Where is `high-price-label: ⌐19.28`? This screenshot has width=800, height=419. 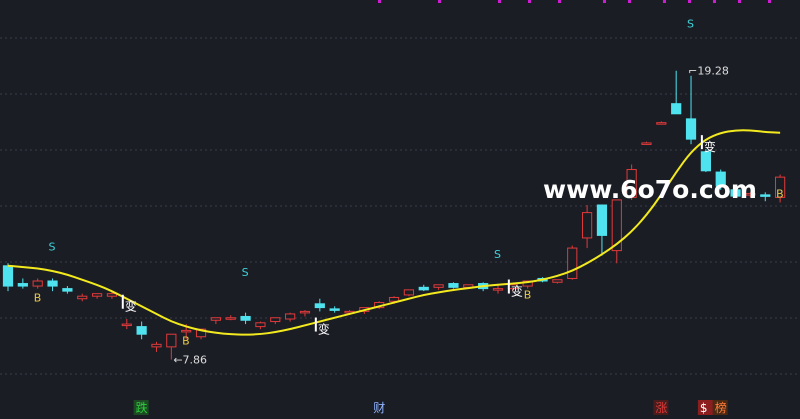
high-price-label: ⌐19.28 is located at coordinates (708, 71).